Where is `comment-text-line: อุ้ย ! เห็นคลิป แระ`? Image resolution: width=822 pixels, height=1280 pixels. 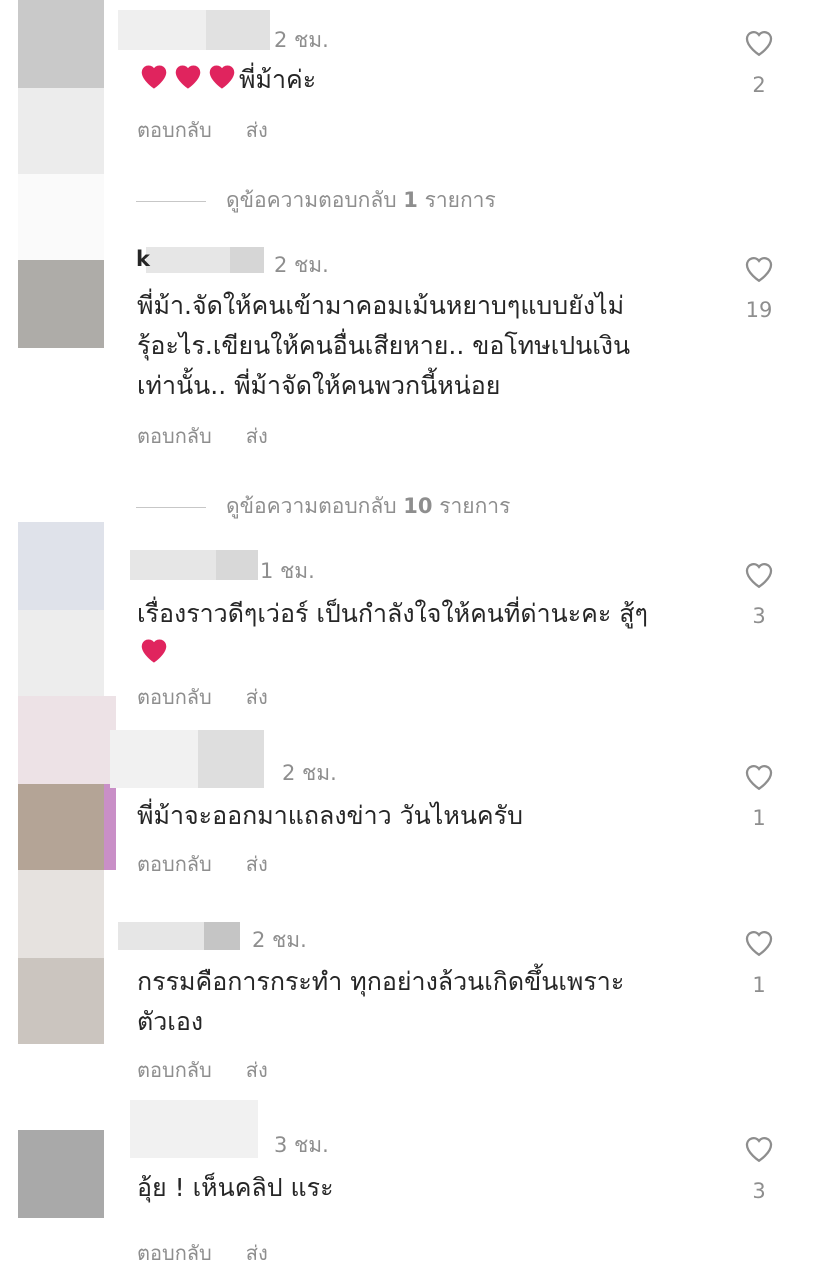
comment-text-line: อุ้ย ! เห็นคลิป แระ is located at coordinates (235, 1187).